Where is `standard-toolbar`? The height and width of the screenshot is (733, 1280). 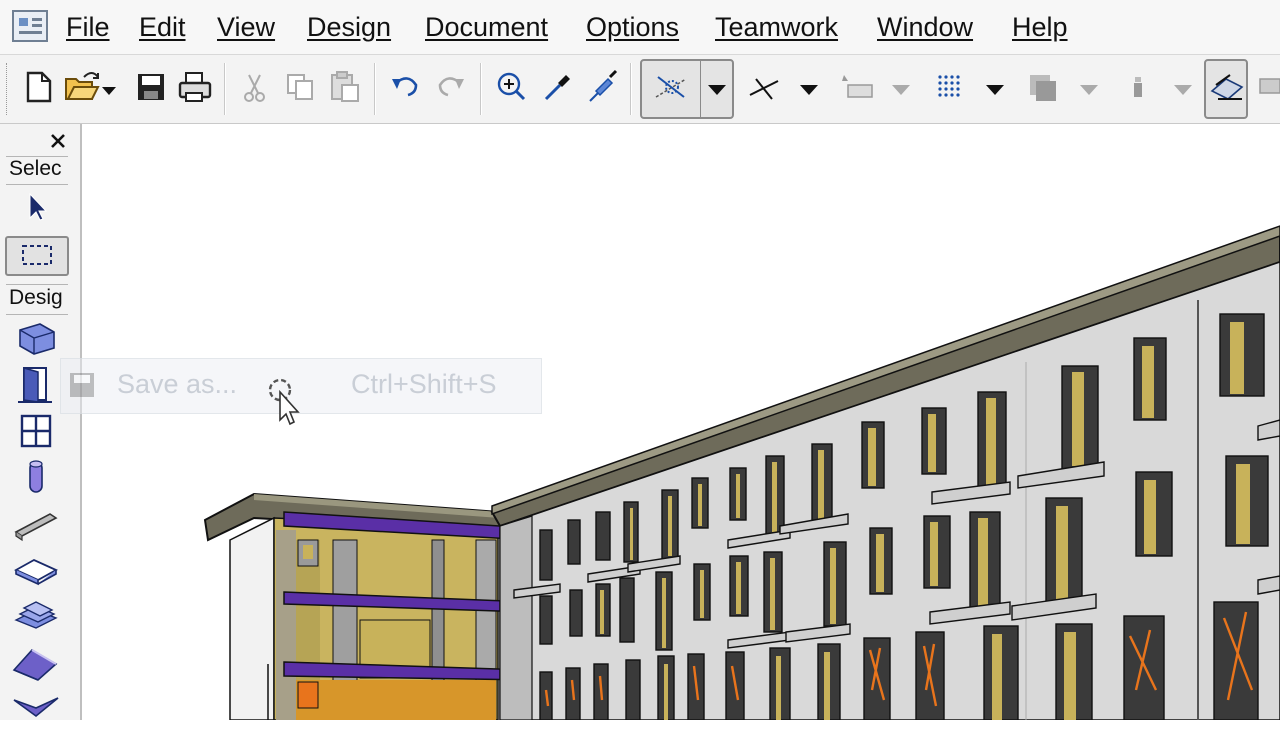
standard-toolbar is located at coordinates (640, 89).